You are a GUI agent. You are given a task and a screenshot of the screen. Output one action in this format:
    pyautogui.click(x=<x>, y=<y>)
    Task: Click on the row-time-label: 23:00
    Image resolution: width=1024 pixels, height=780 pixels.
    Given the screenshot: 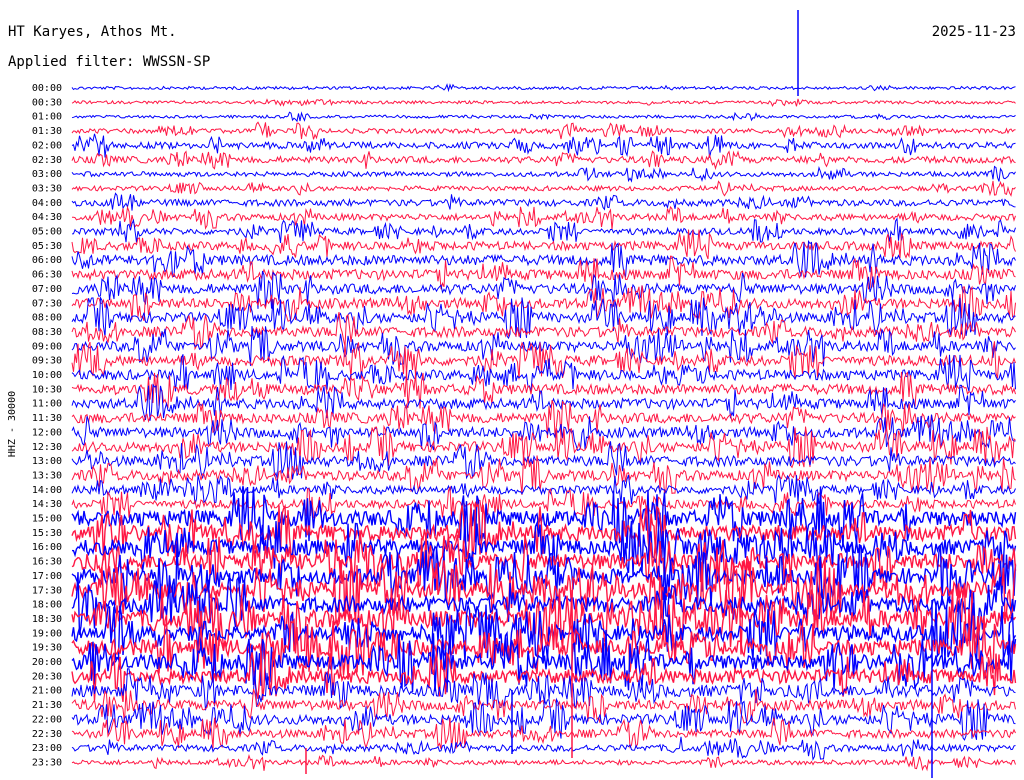 What is the action you would take?
    pyautogui.click(x=47, y=748)
    